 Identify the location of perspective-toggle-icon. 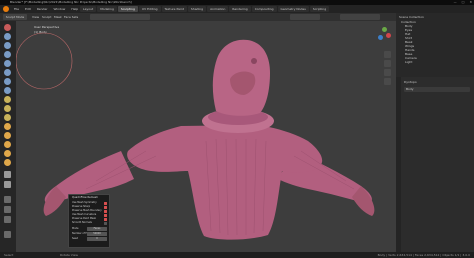
(387, 81).